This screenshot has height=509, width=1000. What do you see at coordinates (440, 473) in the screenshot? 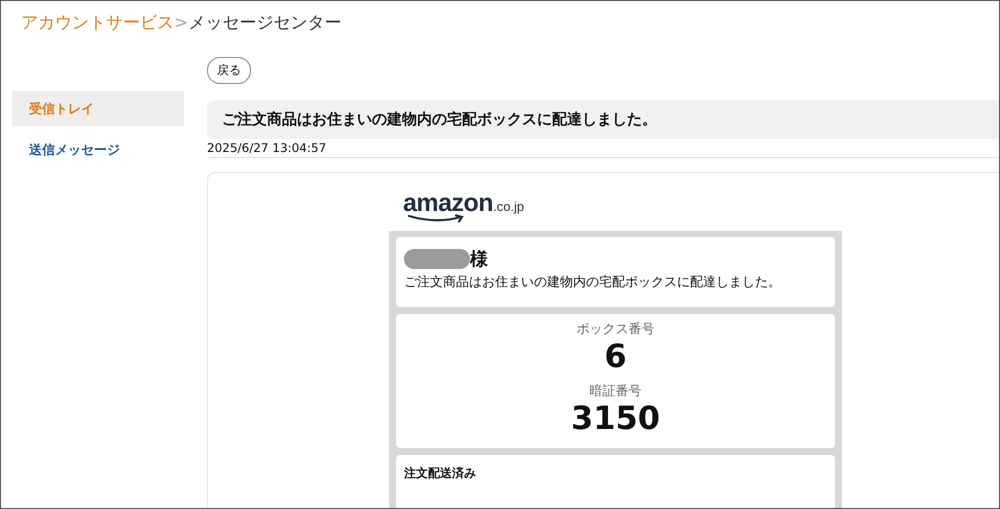
I see `status-heading: 注文配送済み` at bounding box center [440, 473].